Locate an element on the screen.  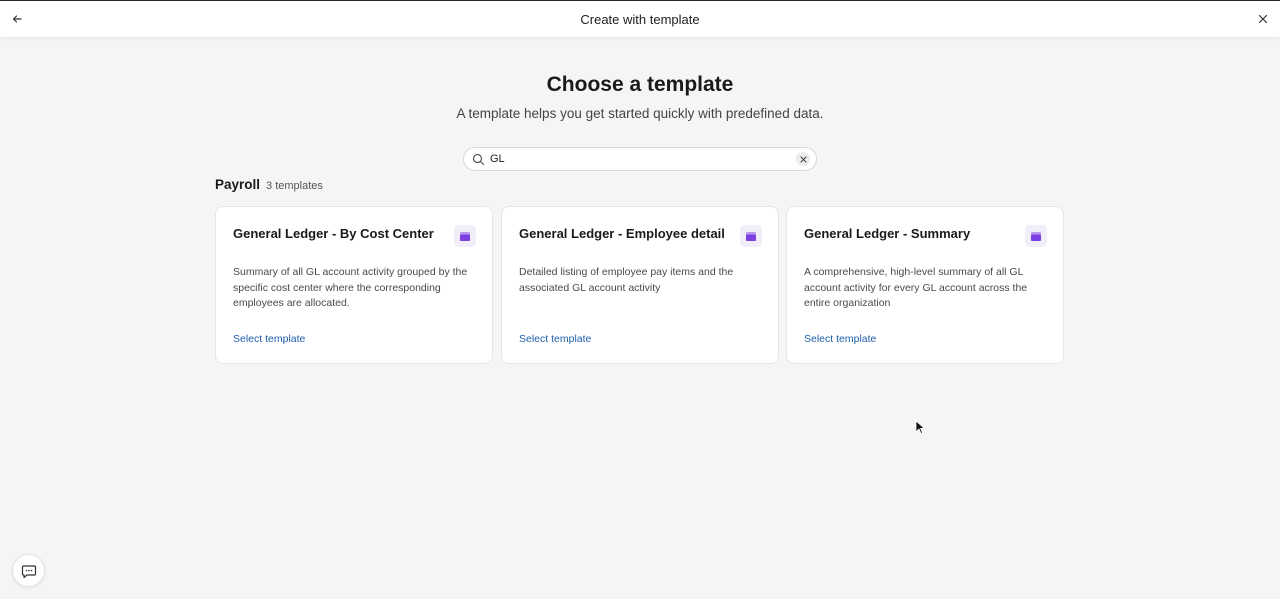
top-bar: Create with template is located at coordinates (640, 18).